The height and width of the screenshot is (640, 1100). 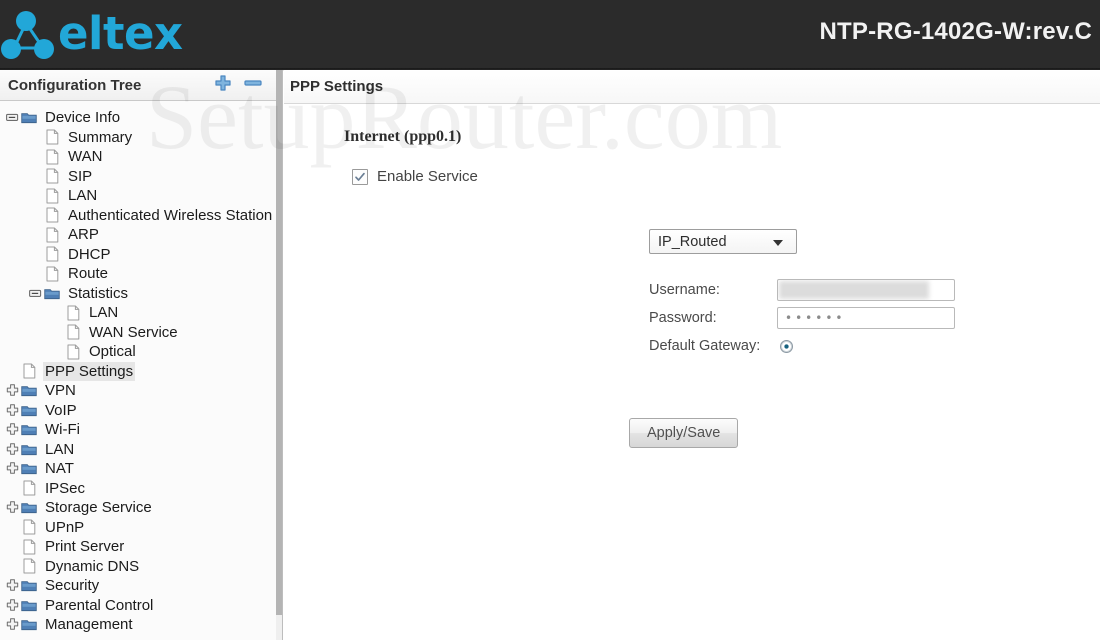 I want to click on tree-item-dynamic-dns: Dynamic DNS, so click(x=138, y=567).